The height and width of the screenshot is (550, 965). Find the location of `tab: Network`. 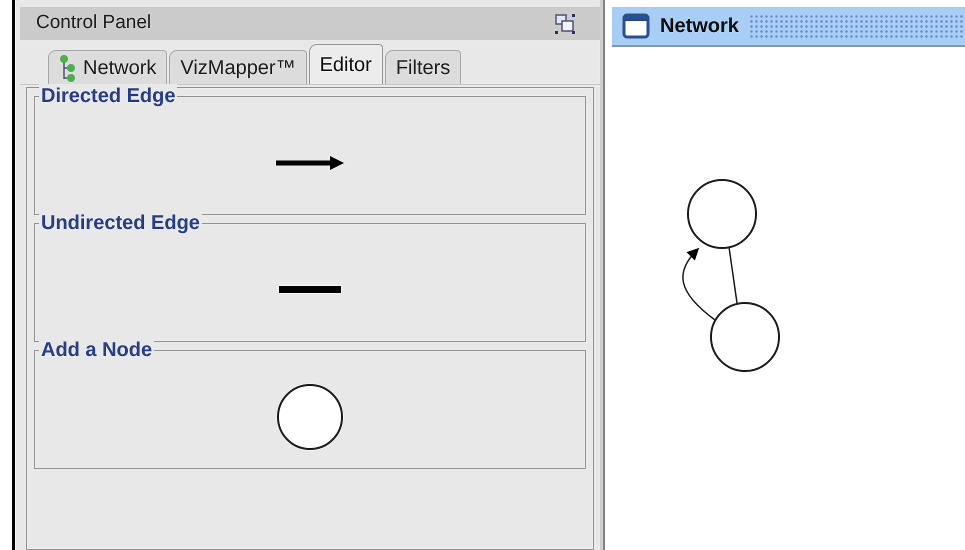

tab: Network is located at coordinates (108, 67).